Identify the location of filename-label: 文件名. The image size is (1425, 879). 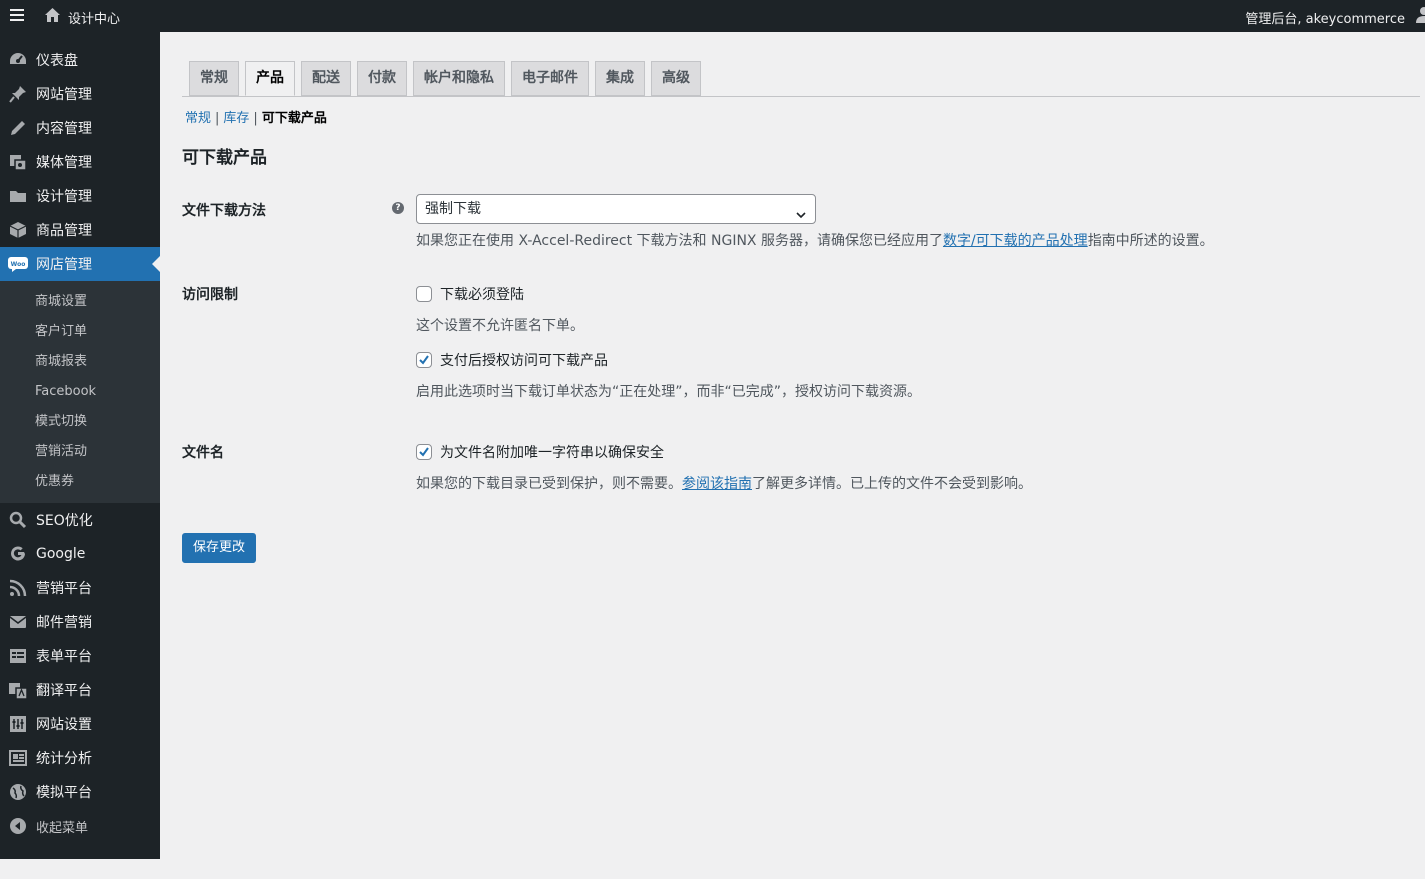
(203, 453).